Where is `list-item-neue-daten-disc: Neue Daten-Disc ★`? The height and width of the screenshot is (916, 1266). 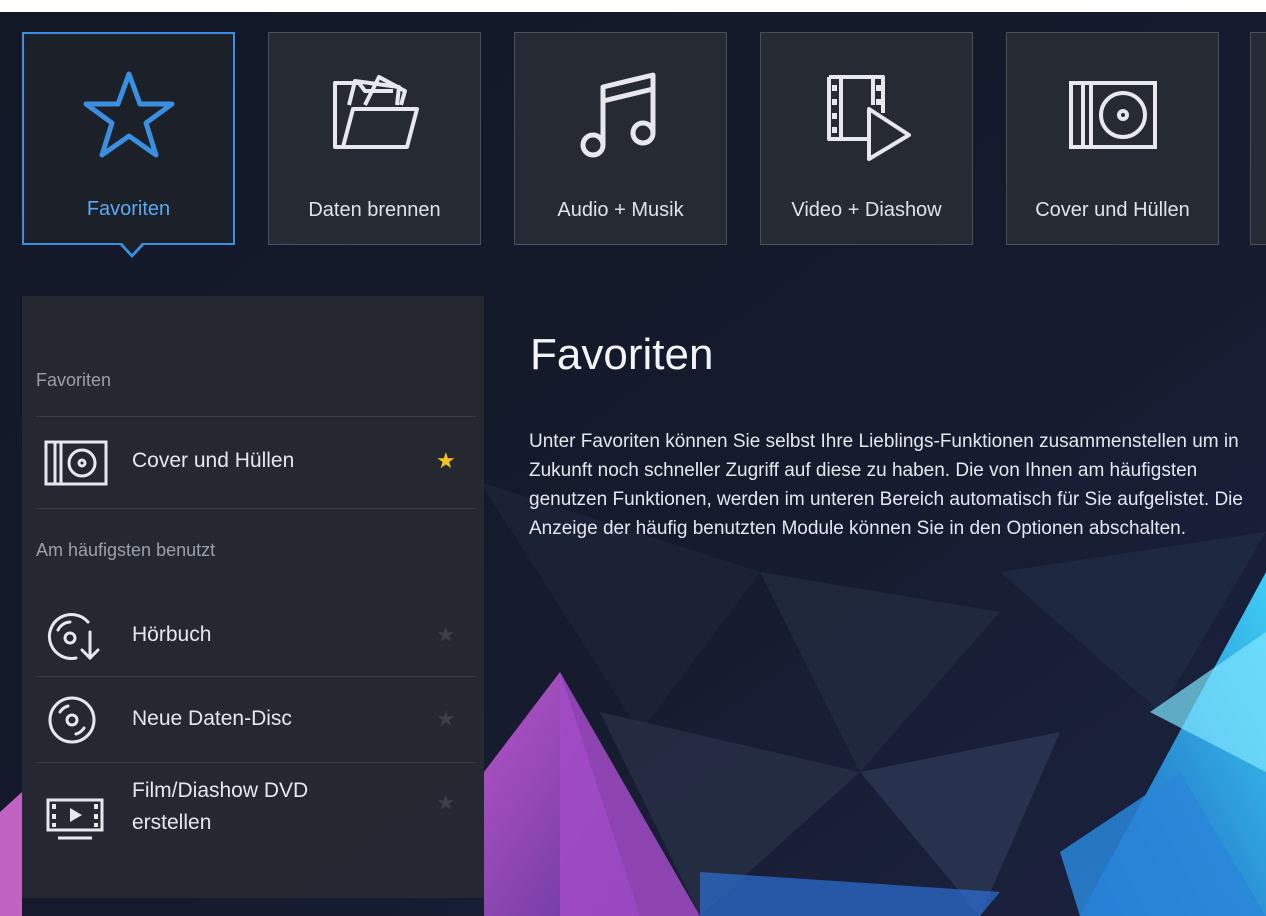
list-item-neue-daten-disc: Neue Daten-Disc ★ is located at coordinates (253, 722).